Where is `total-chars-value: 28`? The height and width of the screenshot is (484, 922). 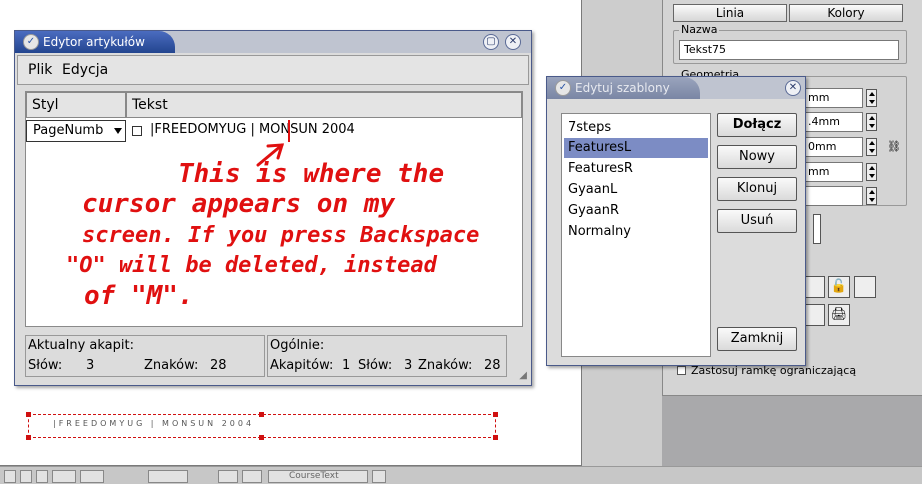
total-chars-value: 28 is located at coordinates (492, 365).